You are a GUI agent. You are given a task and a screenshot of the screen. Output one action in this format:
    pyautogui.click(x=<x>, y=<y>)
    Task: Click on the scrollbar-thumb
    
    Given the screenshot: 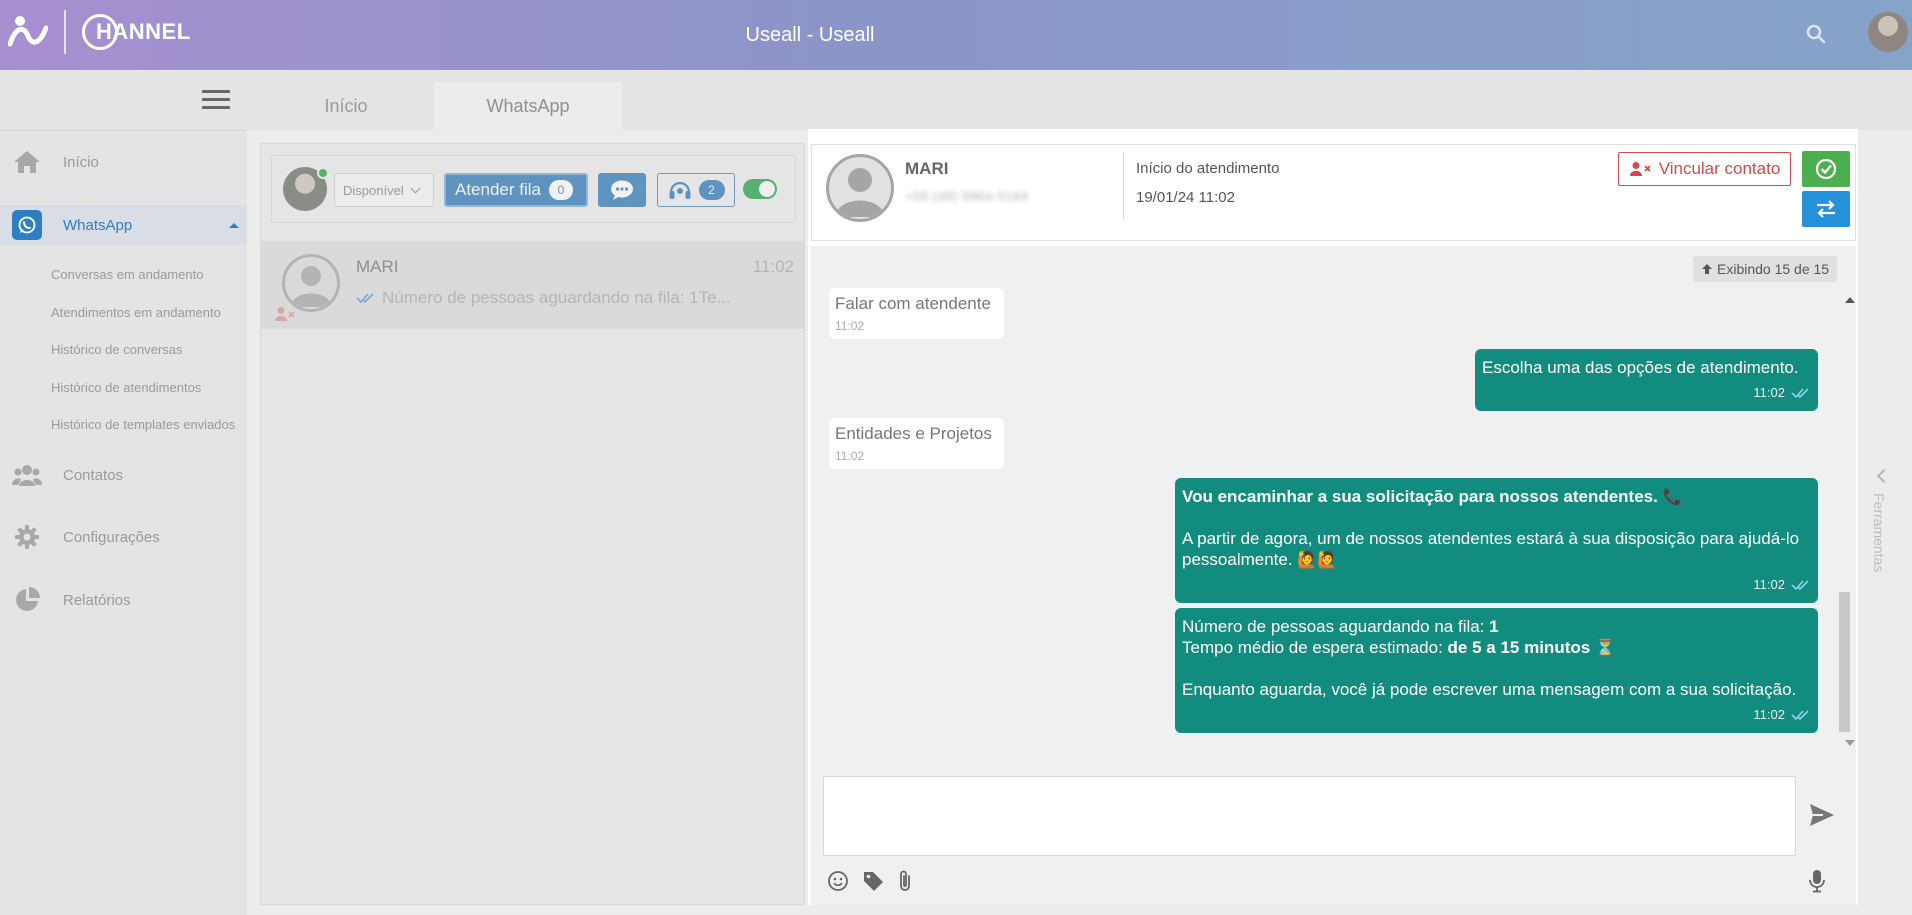 What is the action you would take?
    pyautogui.click(x=1844, y=662)
    